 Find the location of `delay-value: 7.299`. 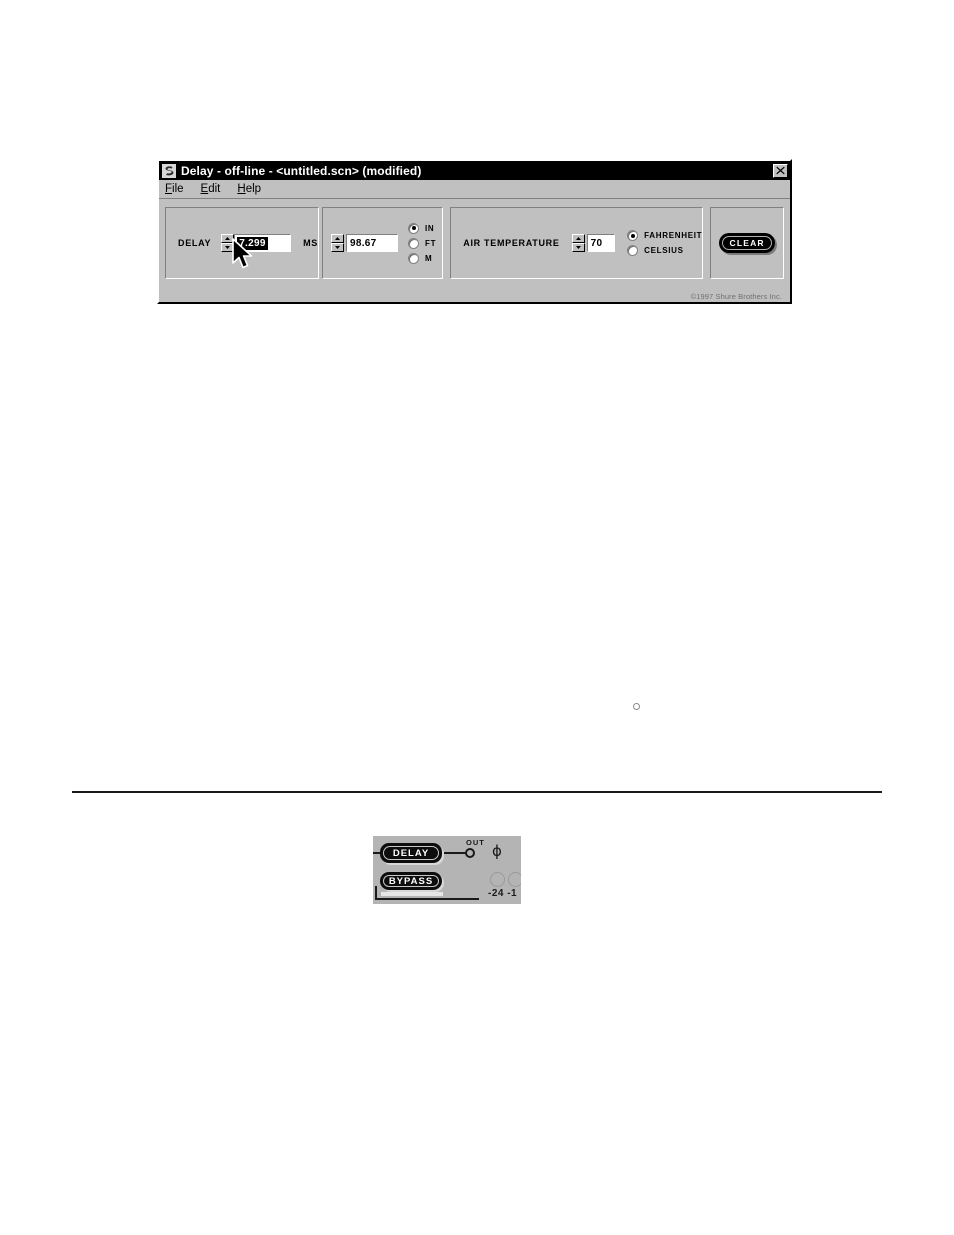

delay-value: 7.299 is located at coordinates (252, 243).